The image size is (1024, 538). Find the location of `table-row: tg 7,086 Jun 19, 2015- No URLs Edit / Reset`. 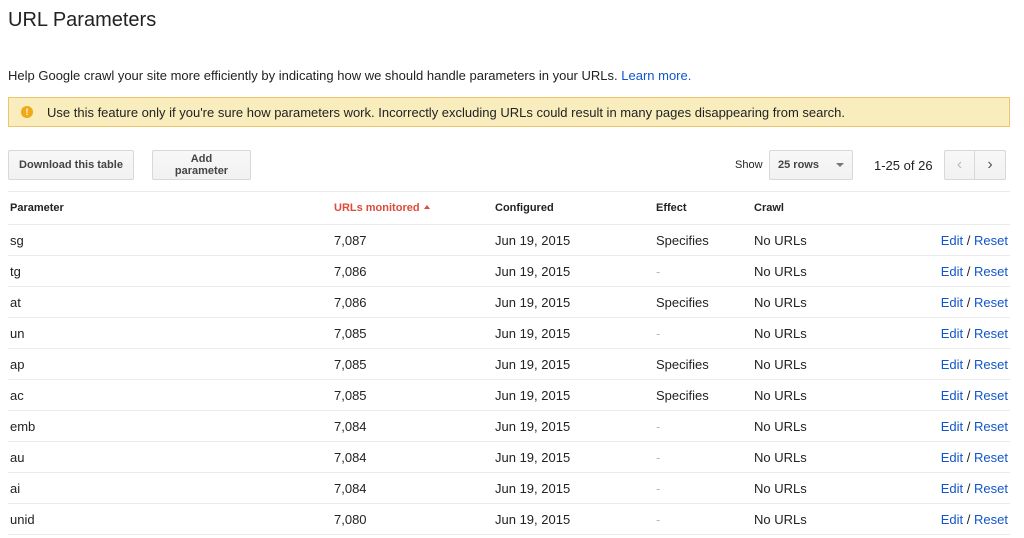

table-row: tg 7,086 Jun 19, 2015- No URLs Edit / Reset is located at coordinates (509, 271).